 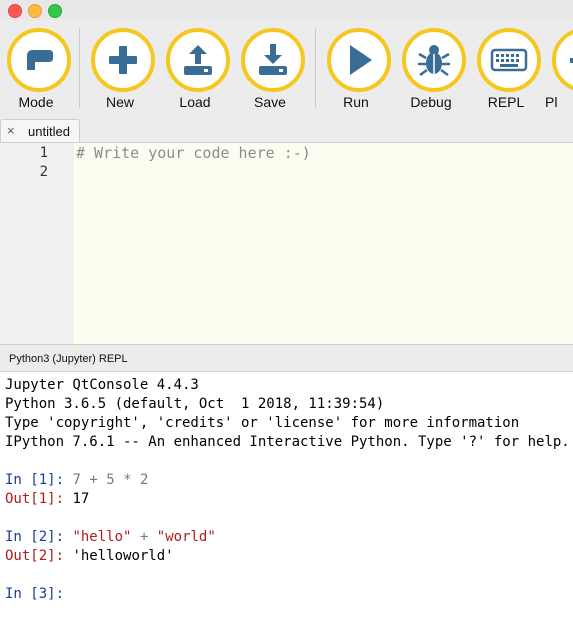 What do you see at coordinates (144, 480) in the screenshot?
I see `input-token: 2` at bounding box center [144, 480].